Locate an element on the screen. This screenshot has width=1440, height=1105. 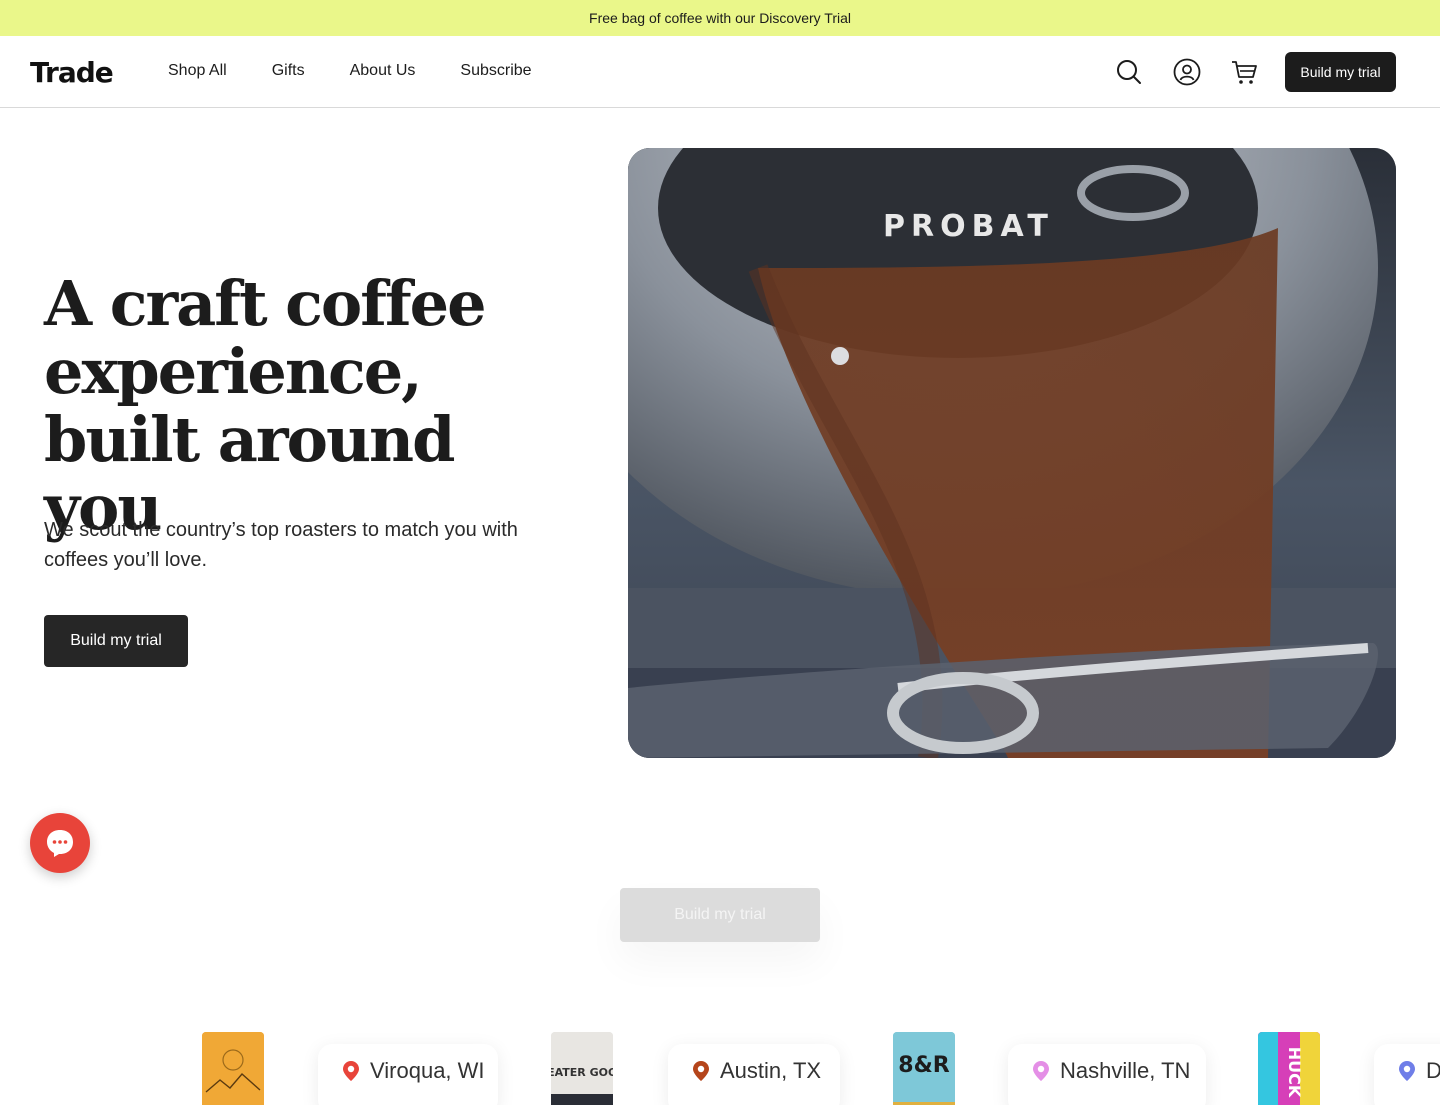
header-build-trial-button: Build my trial is located at coordinates (1340, 72).